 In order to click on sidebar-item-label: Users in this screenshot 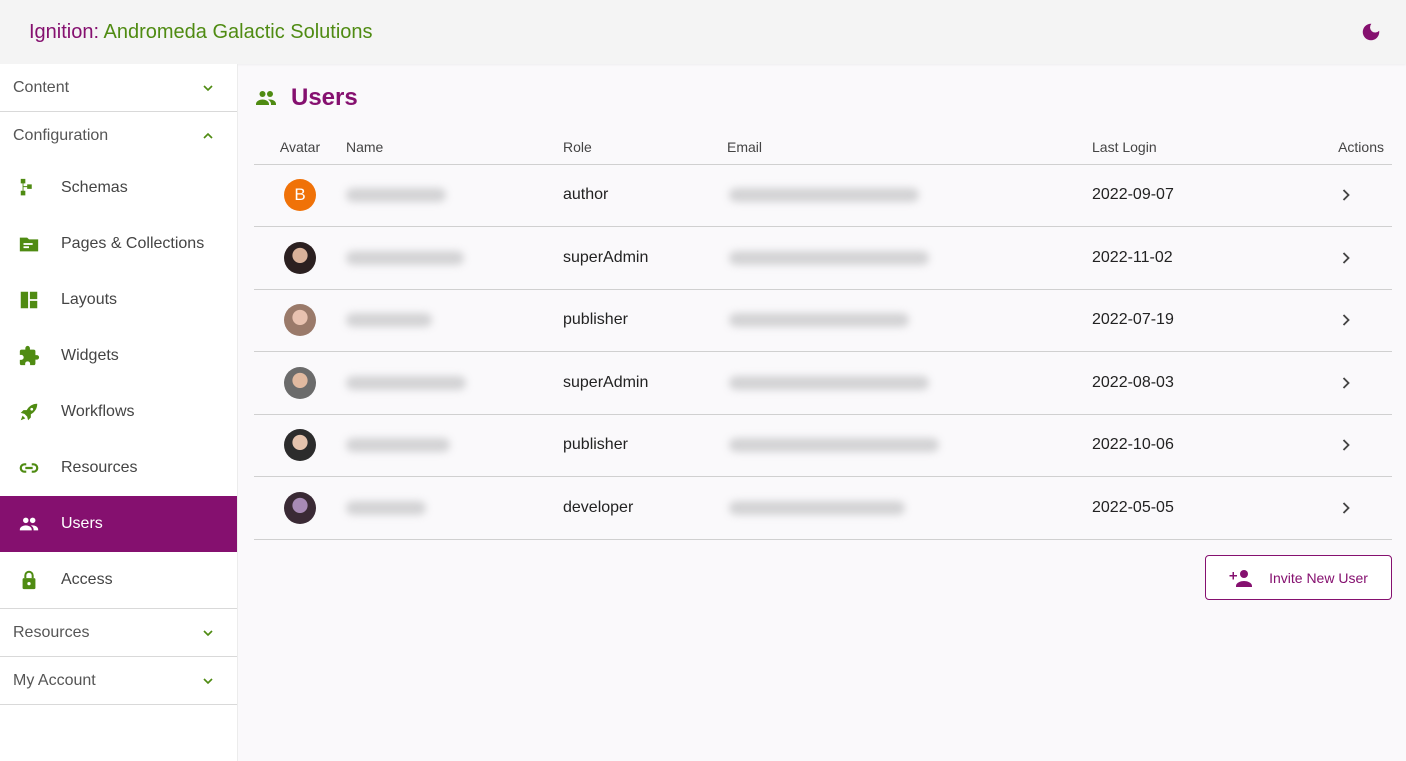, I will do `click(82, 523)`.